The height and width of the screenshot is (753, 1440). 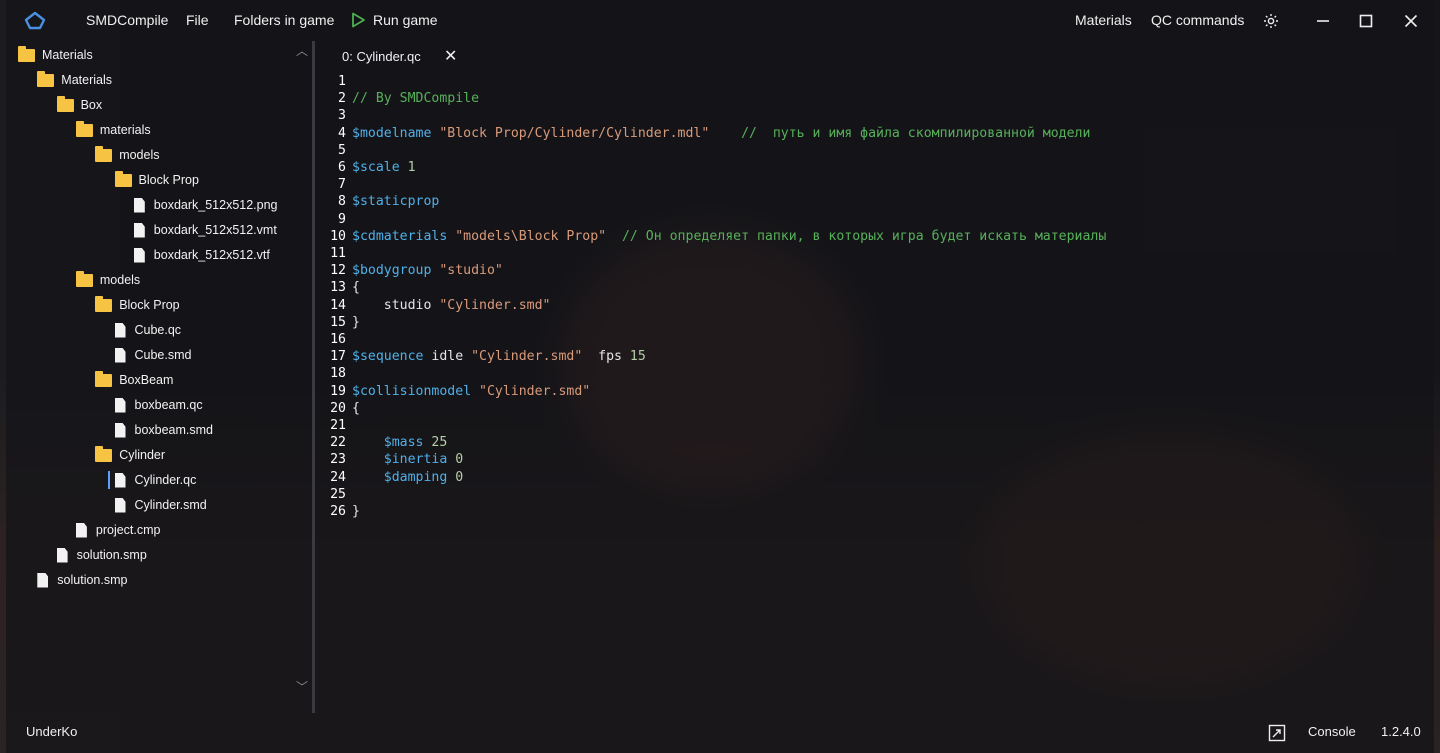 What do you see at coordinates (450, 56) in the screenshot?
I see `tab-close-icon: ✕` at bounding box center [450, 56].